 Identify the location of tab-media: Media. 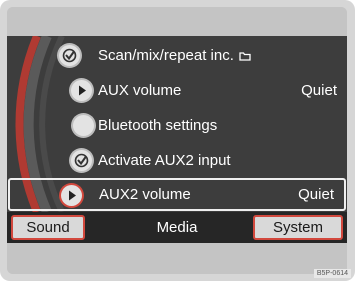
(177, 227).